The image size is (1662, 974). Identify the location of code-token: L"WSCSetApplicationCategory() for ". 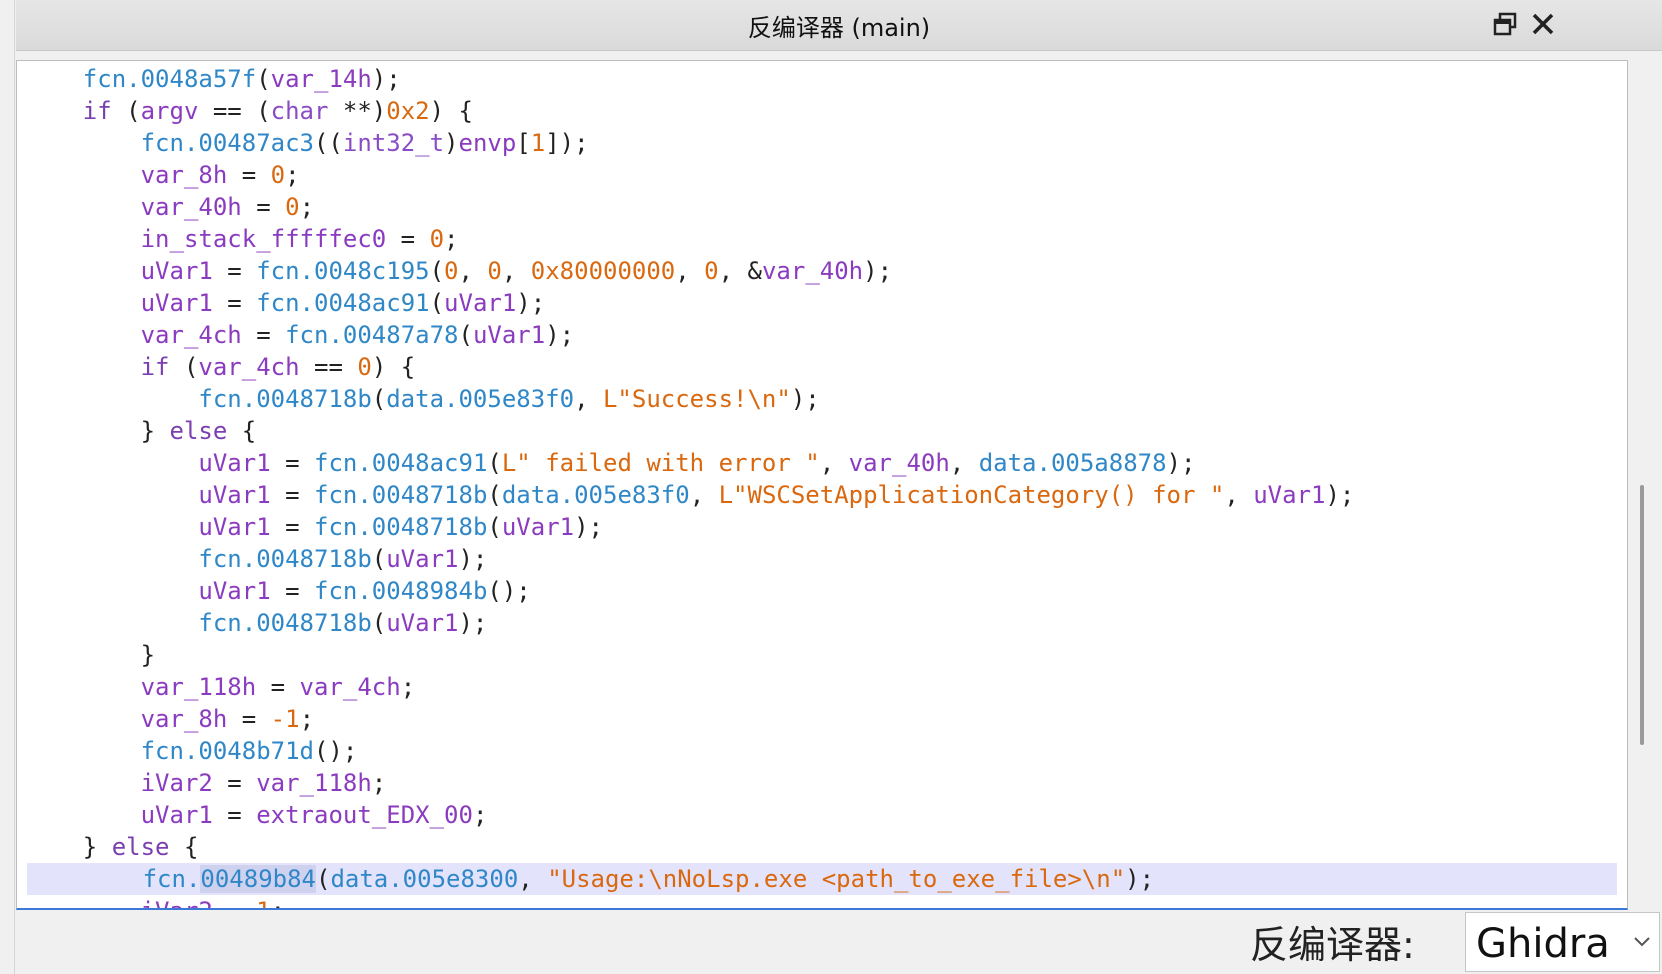
(971, 495).